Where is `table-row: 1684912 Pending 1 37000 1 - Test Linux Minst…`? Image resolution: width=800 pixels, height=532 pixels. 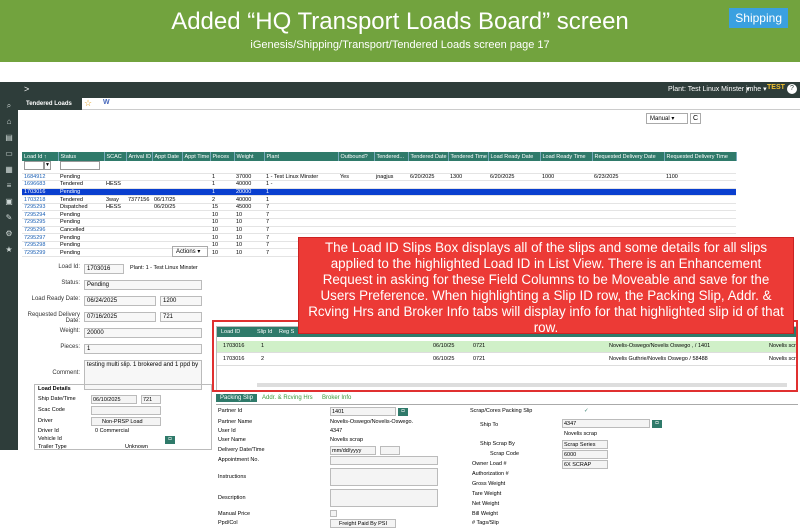 table-row: 1684912 Pending 1 37000 1 - Test Linux Minst… is located at coordinates (379, 177).